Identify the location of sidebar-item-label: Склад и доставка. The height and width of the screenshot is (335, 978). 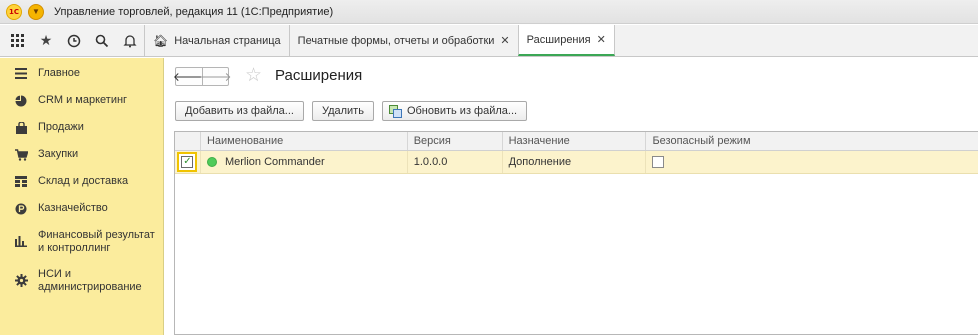
(83, 181).